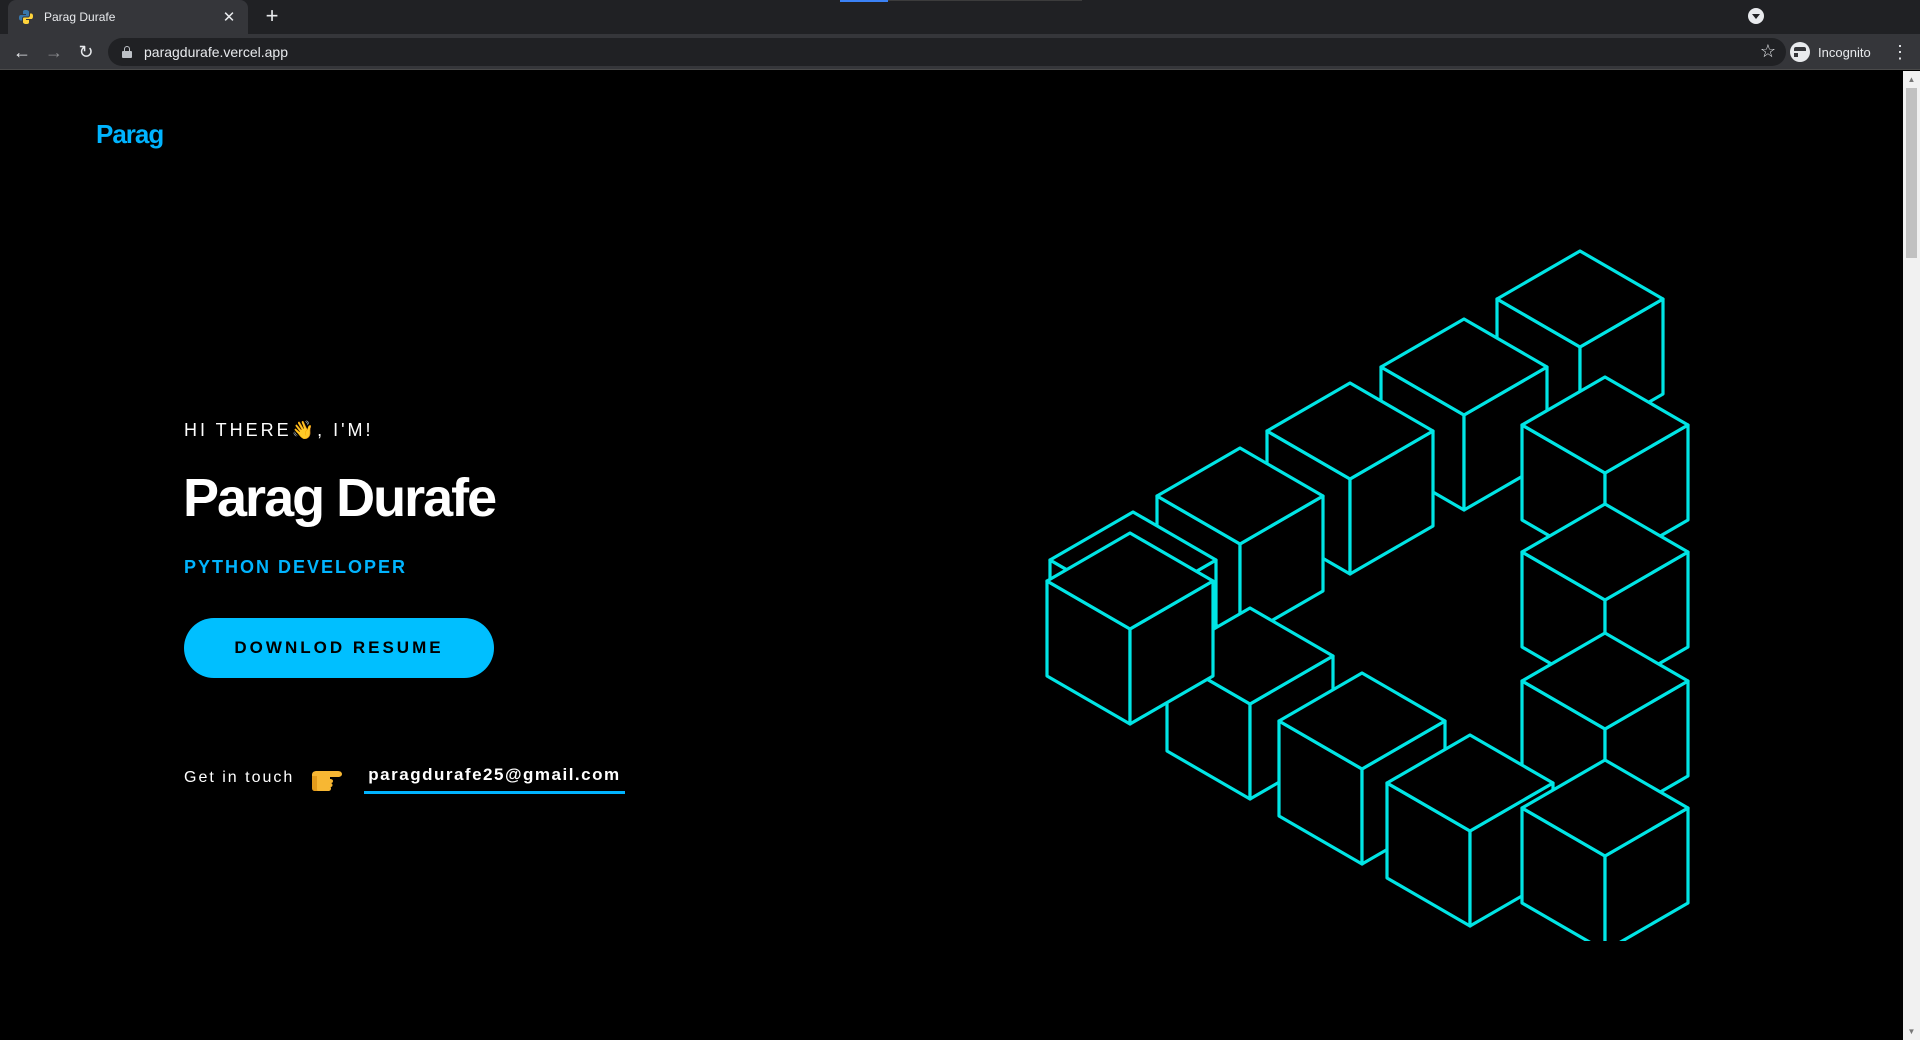  What do you see at coordinates (54, 52) in the screenshot?
I see `forward-button: →` at bounding box center [54, 52].